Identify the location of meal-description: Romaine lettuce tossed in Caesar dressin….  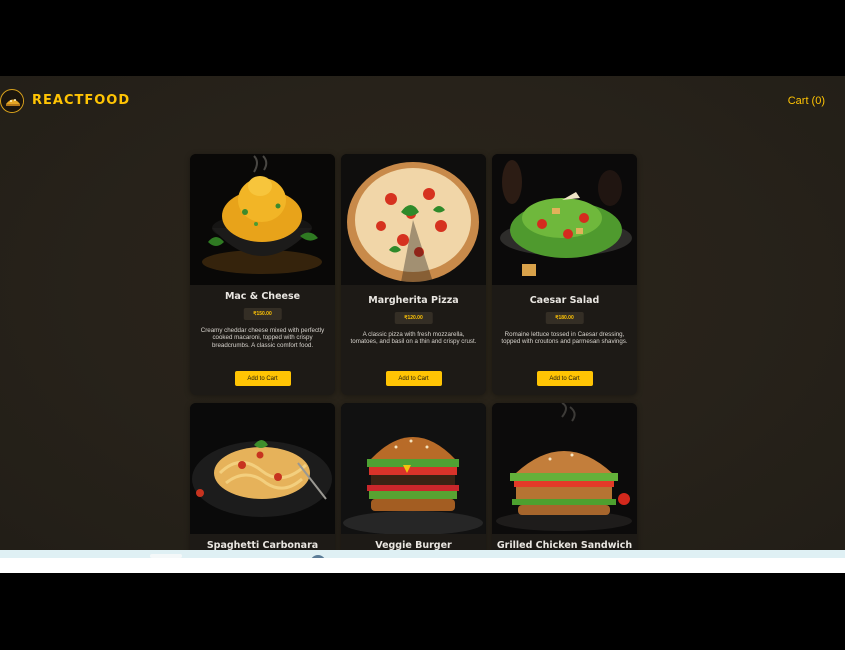
(564, 338).